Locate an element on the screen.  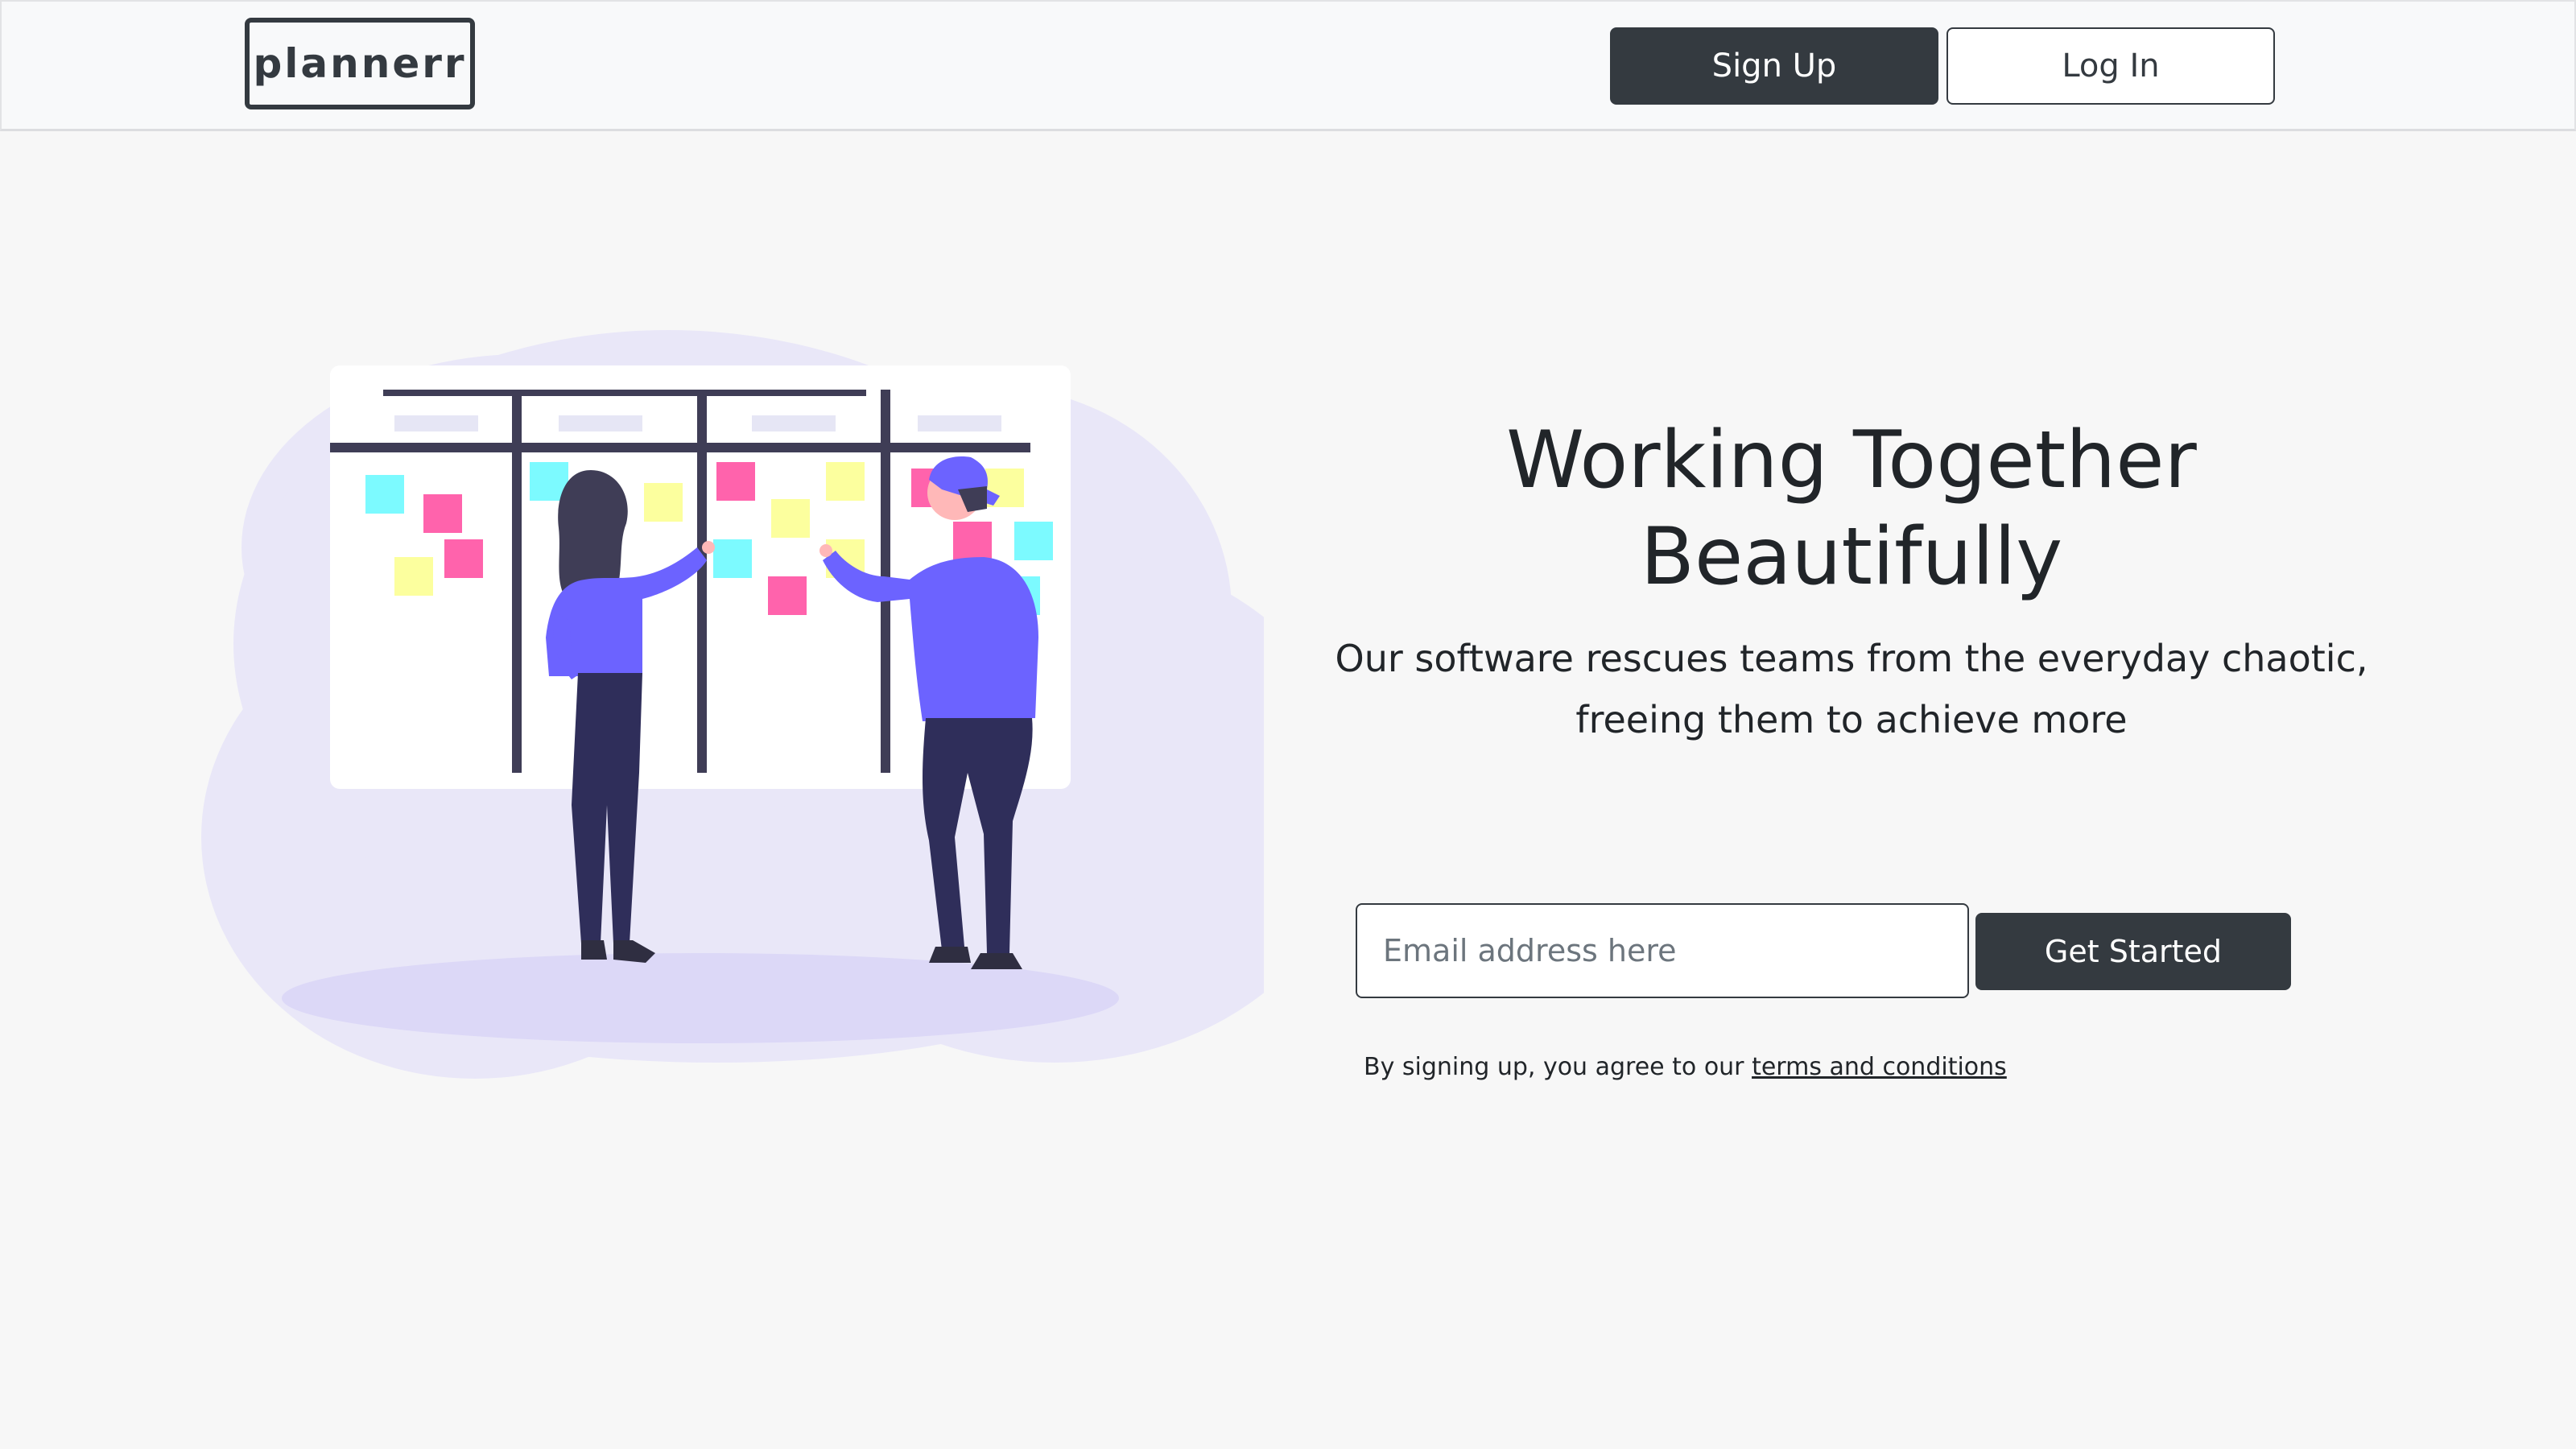
navbar: plannerr Sign Up Log In is located at coordinates (1288, 65).